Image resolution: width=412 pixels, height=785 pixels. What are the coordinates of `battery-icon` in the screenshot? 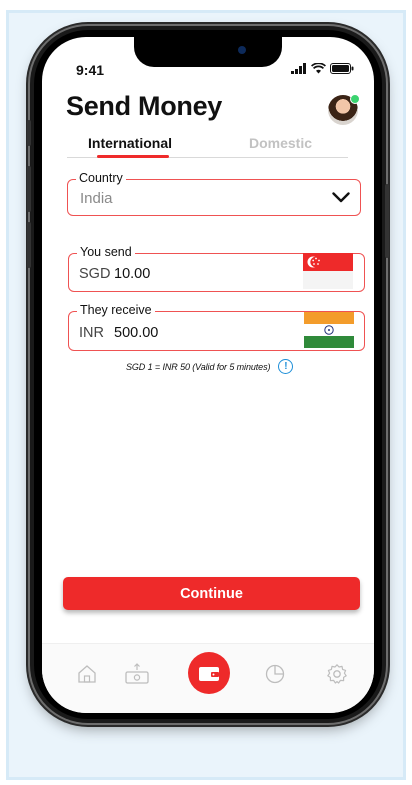 It's located at (342, 68).